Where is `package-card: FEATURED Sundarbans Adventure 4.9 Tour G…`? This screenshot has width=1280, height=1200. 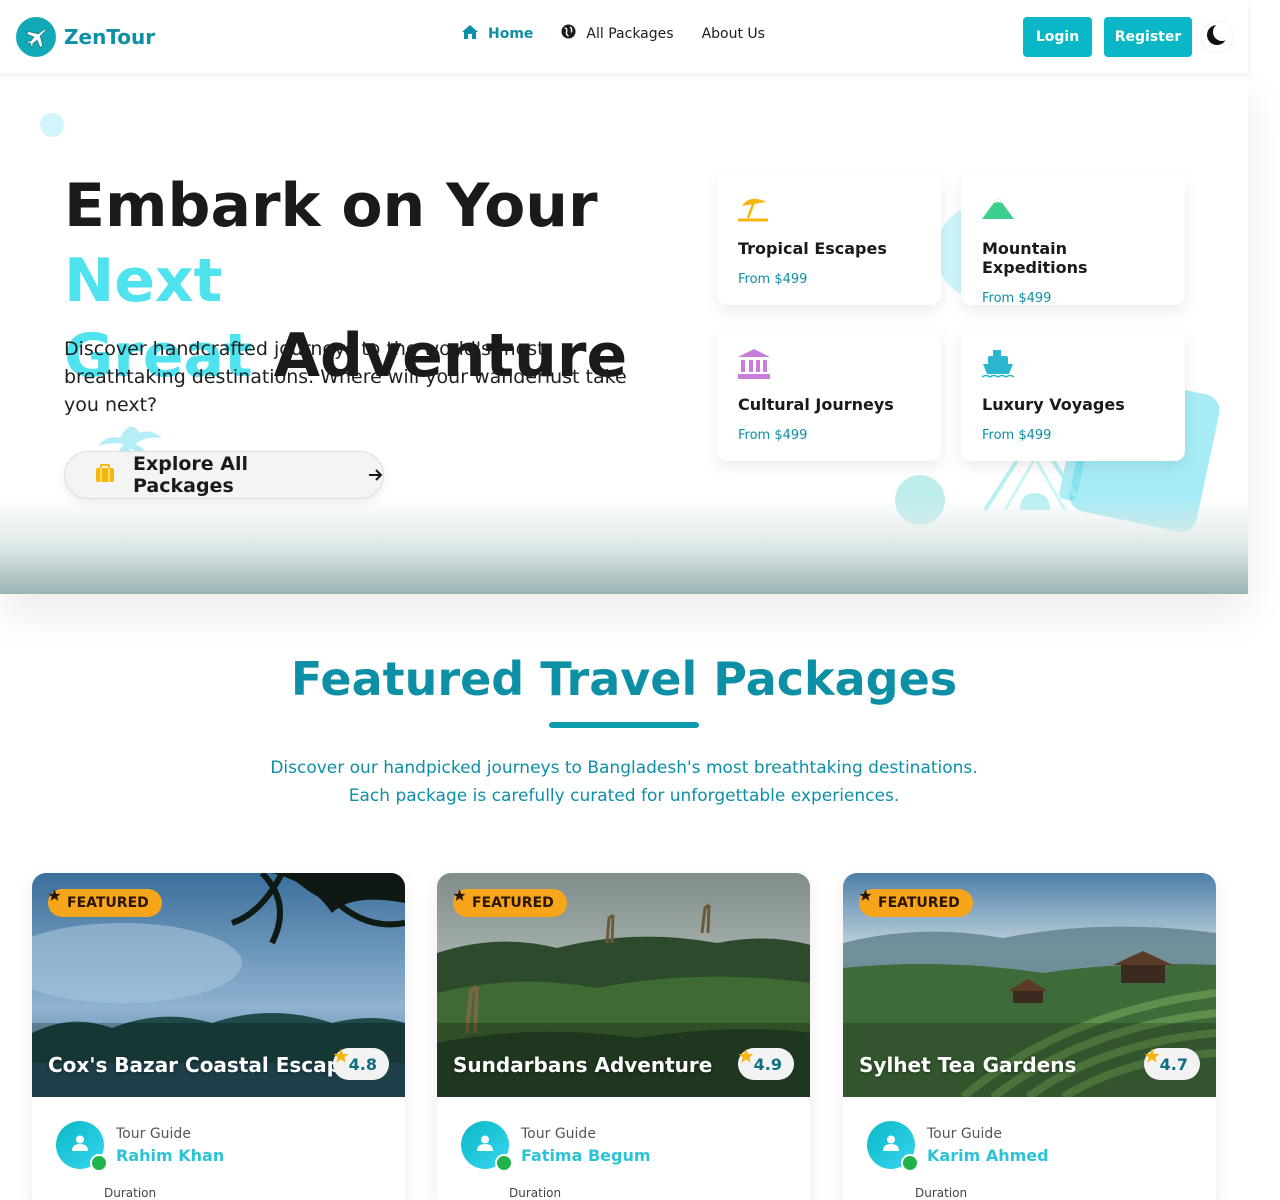 package-card: FEATURED Sundarbans Adventure 4.9 Tour G… is located at coordinates (623, 1036).